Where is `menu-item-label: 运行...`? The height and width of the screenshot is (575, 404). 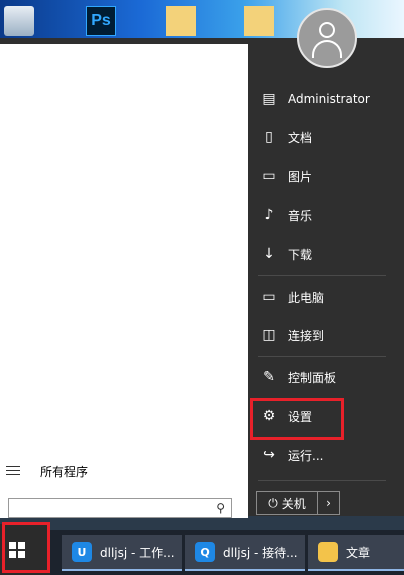
menu-item-label: 运行... is located at coordinates (306, 455).